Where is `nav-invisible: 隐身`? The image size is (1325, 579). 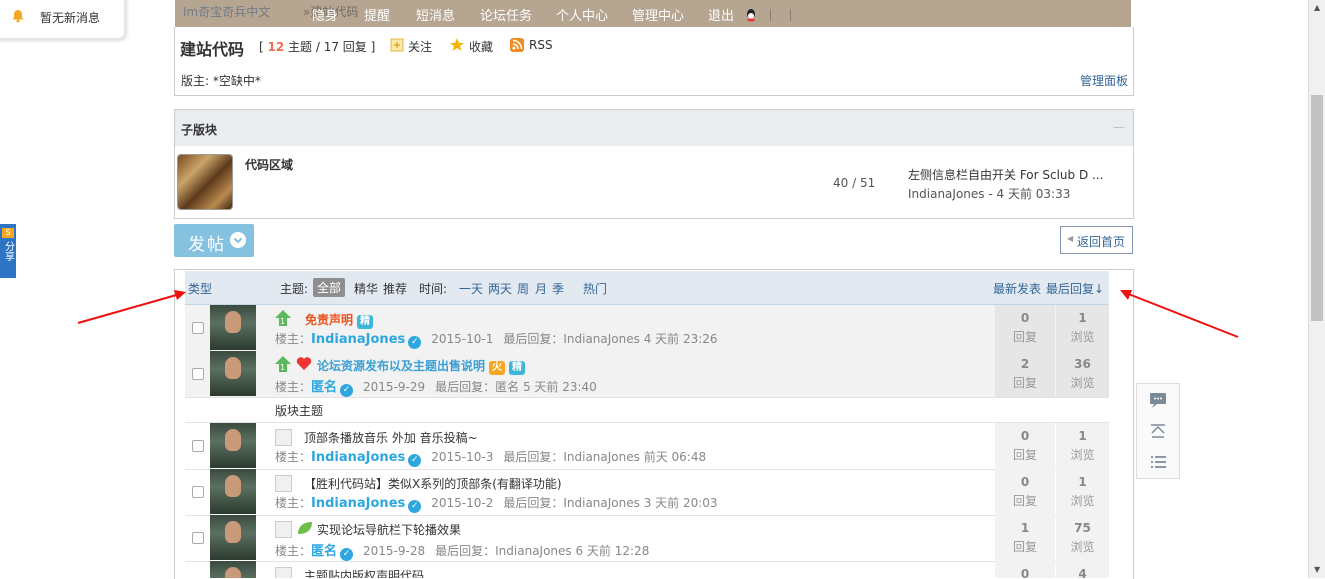
nav-invisible: 隐身 is located at coordinates (325, 14).